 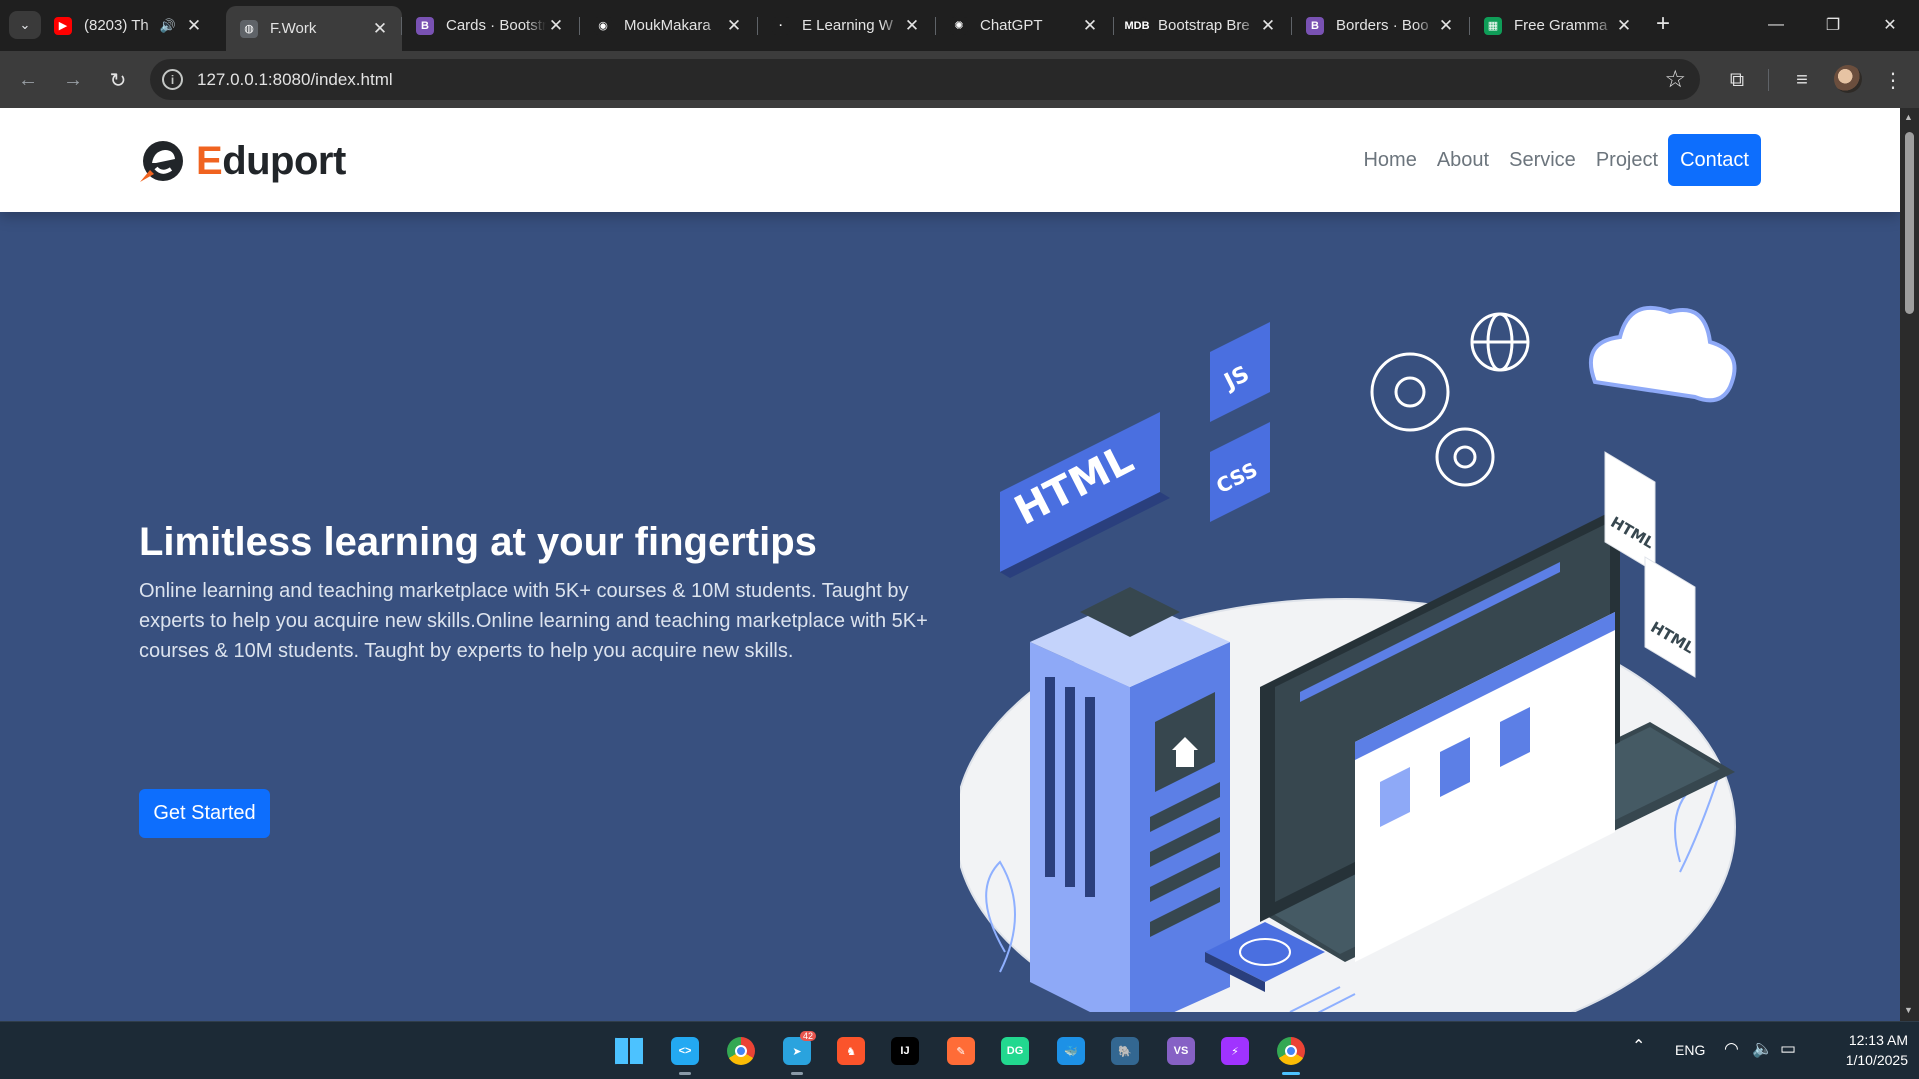 I want to click on language-indicator: ENG, so click(x=1690, y=1050).